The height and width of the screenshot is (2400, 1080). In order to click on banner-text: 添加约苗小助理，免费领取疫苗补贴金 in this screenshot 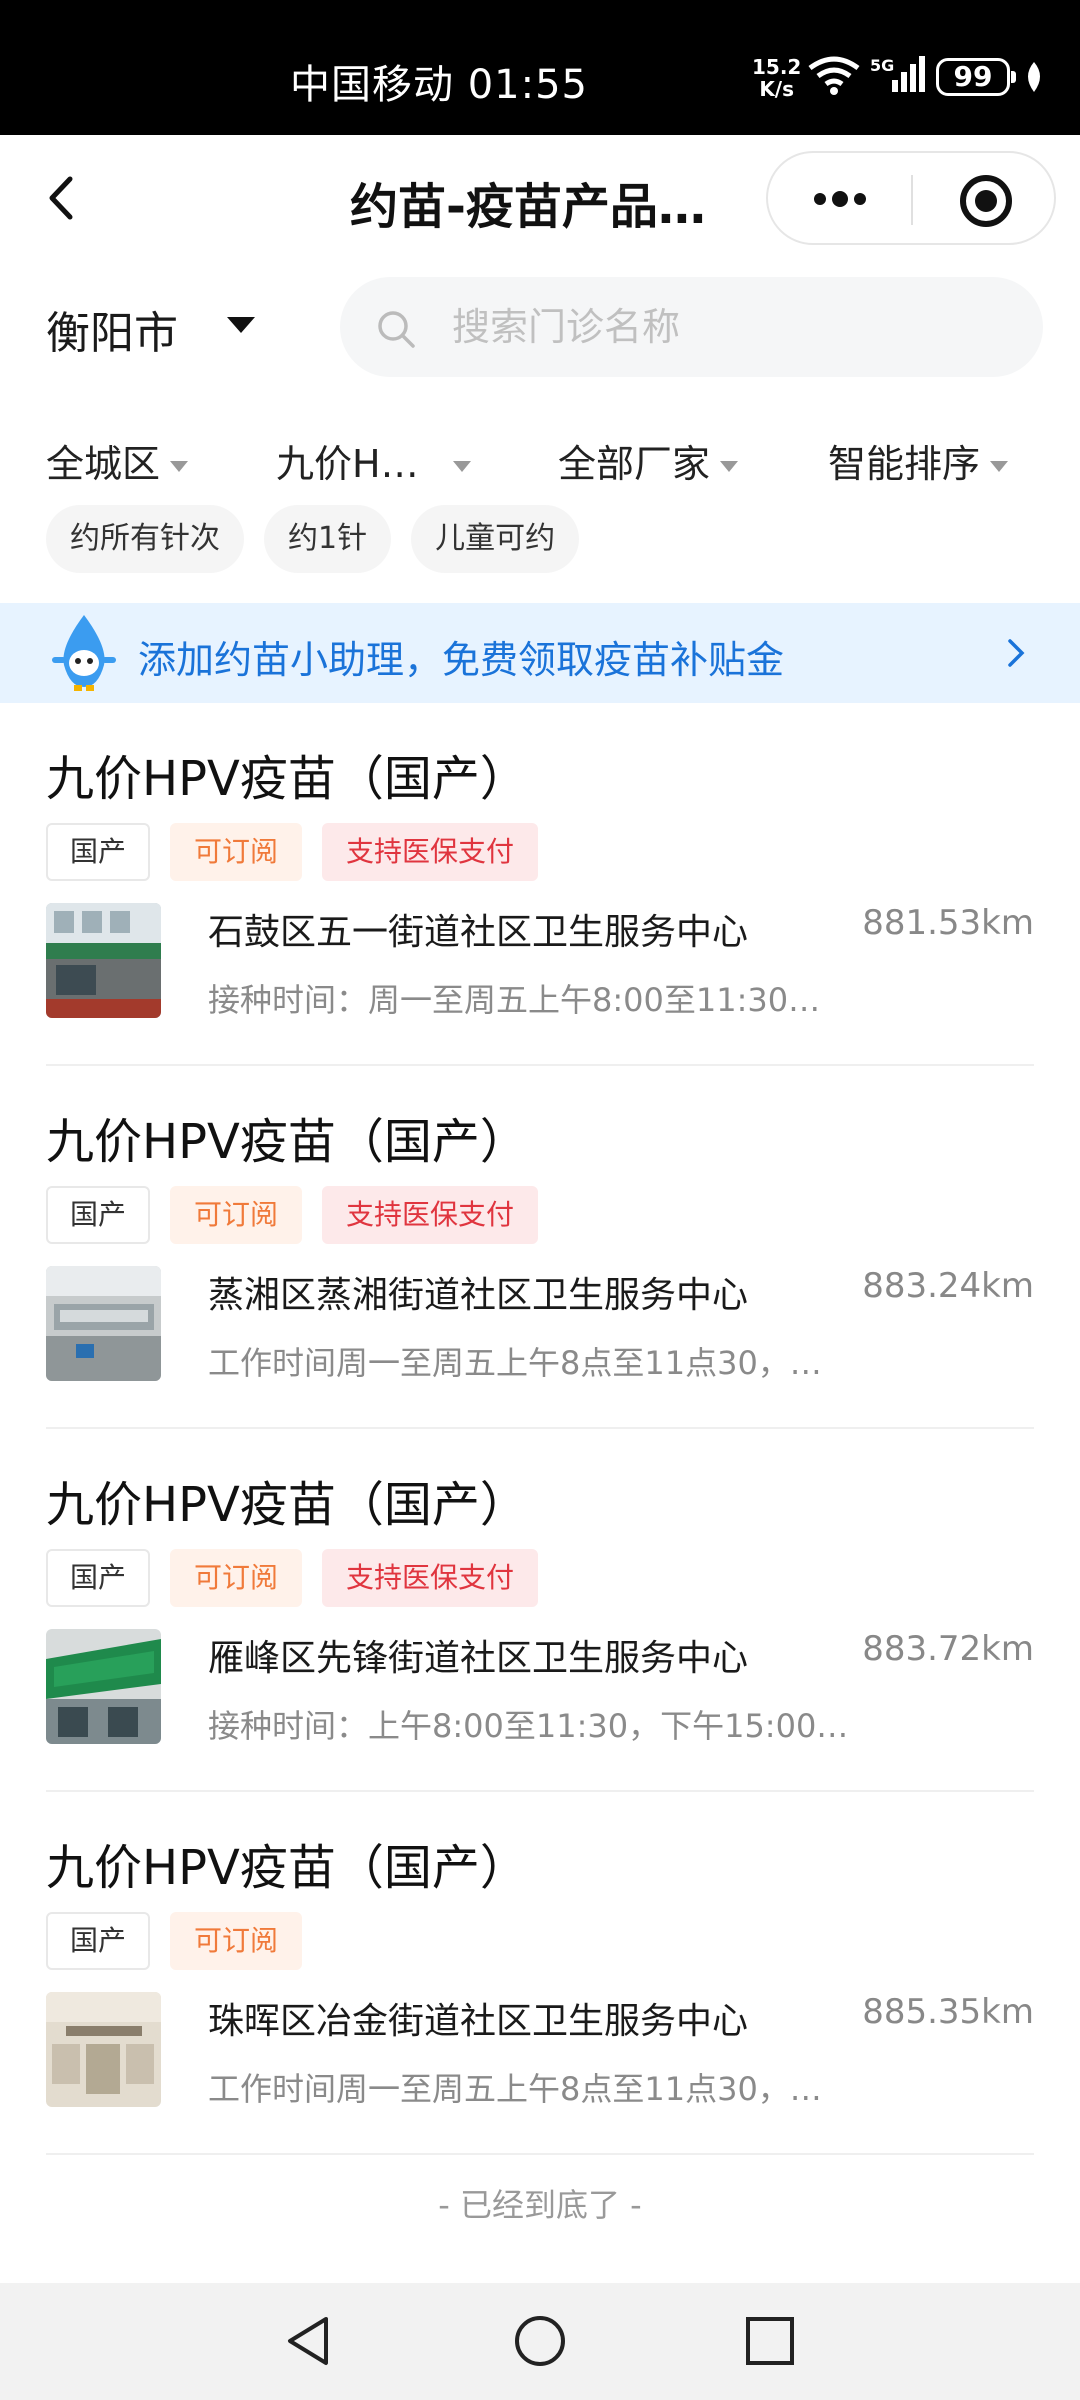, I will do `click(461, 660)`.